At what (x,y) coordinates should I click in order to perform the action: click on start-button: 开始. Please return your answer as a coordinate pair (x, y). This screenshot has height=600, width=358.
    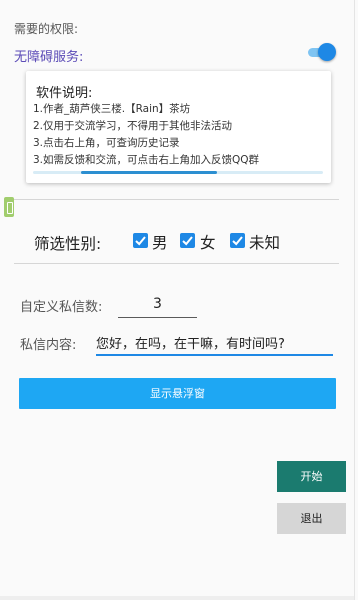
    Looking at the image, I should click on (311, 476).